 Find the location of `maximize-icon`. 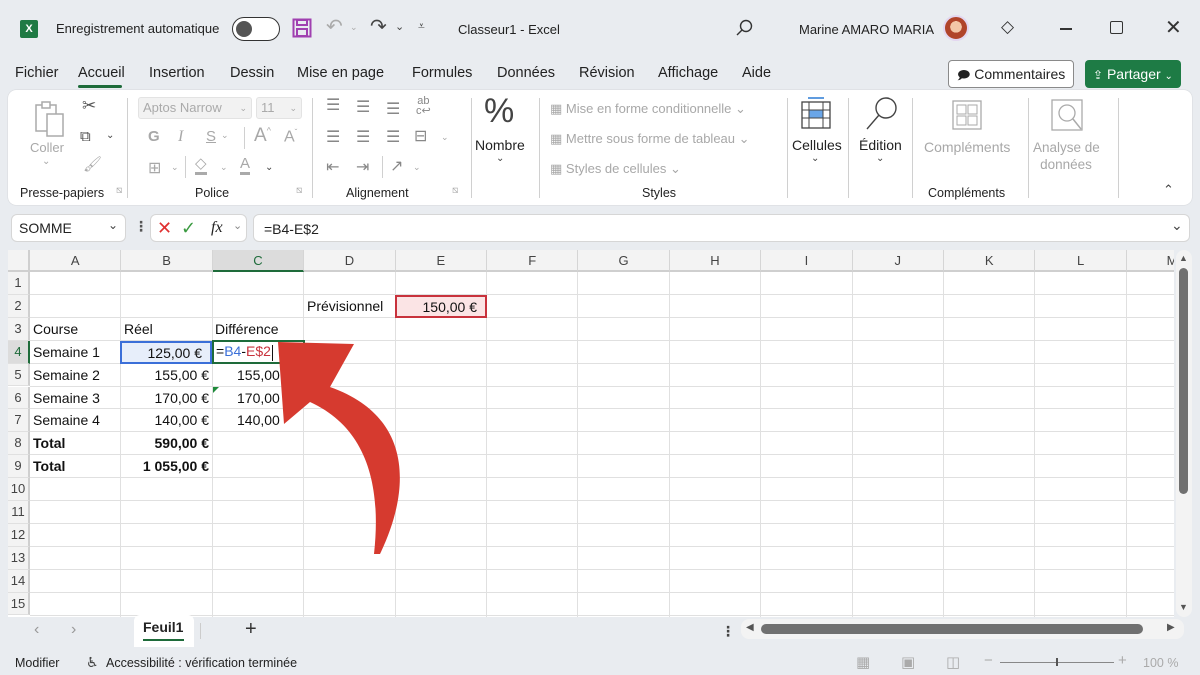

maximize-icon is located at coordinates (1116, 27).